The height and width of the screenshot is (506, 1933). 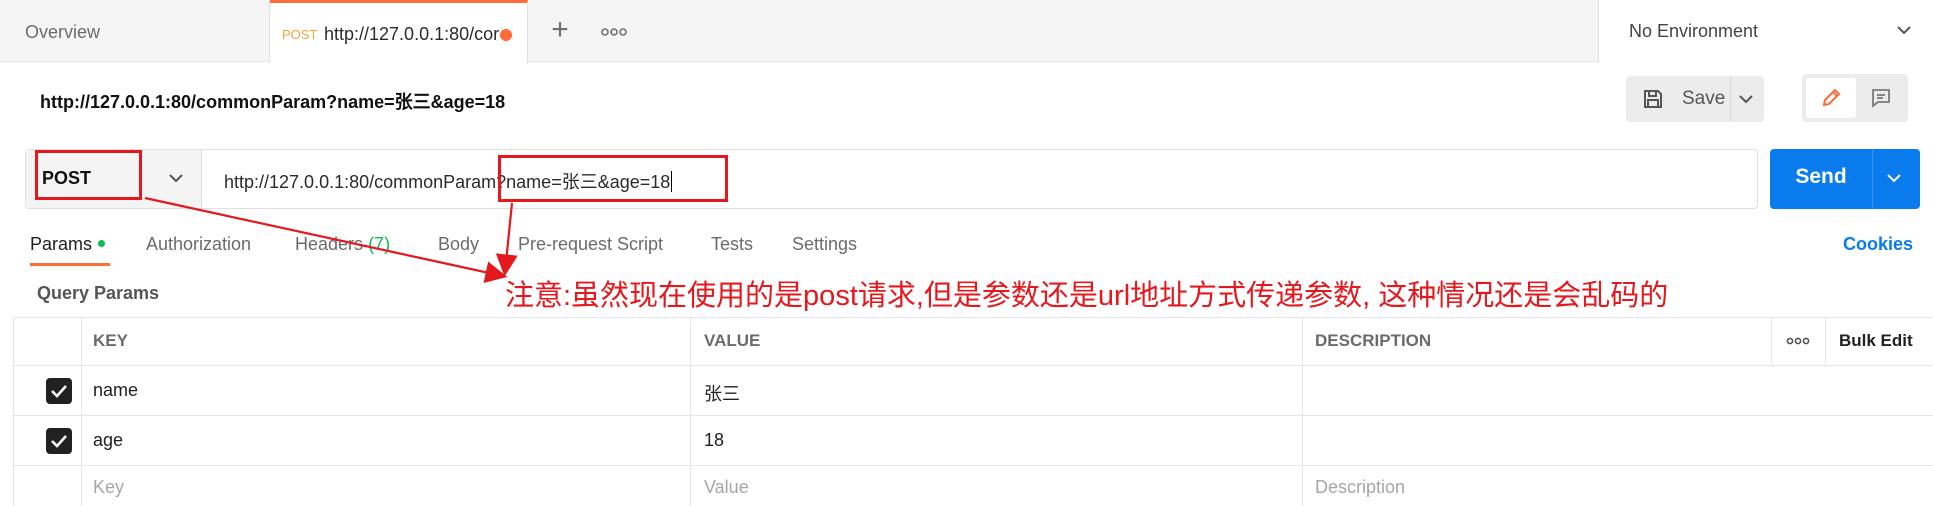 I want to click on save-button: Save, so click(x=1695, y=99).